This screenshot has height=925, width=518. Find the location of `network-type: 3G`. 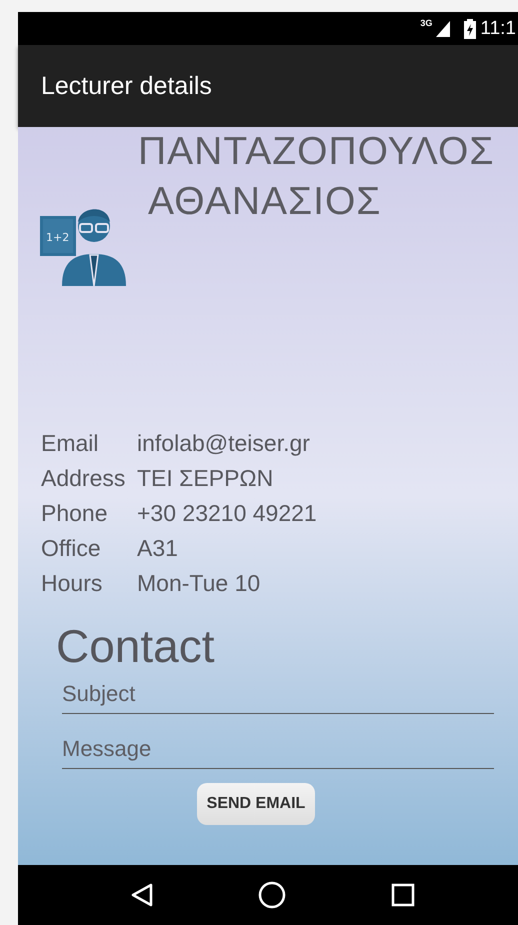

network-type: 3G is located at coordinates (426, 23).